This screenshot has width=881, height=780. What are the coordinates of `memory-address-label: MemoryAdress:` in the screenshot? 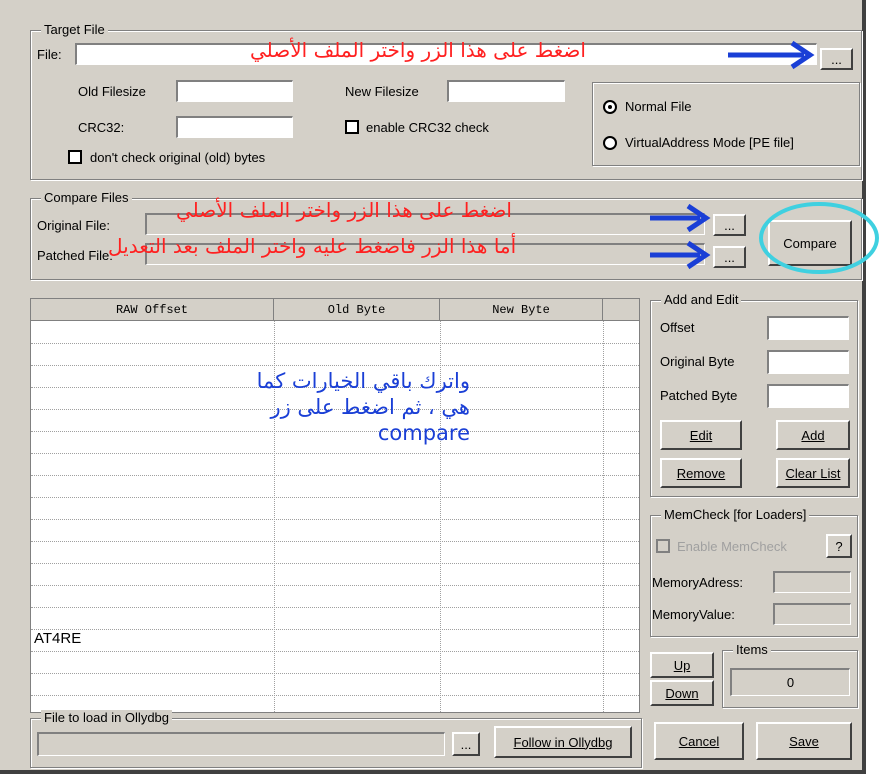 It's located at (698, 582).